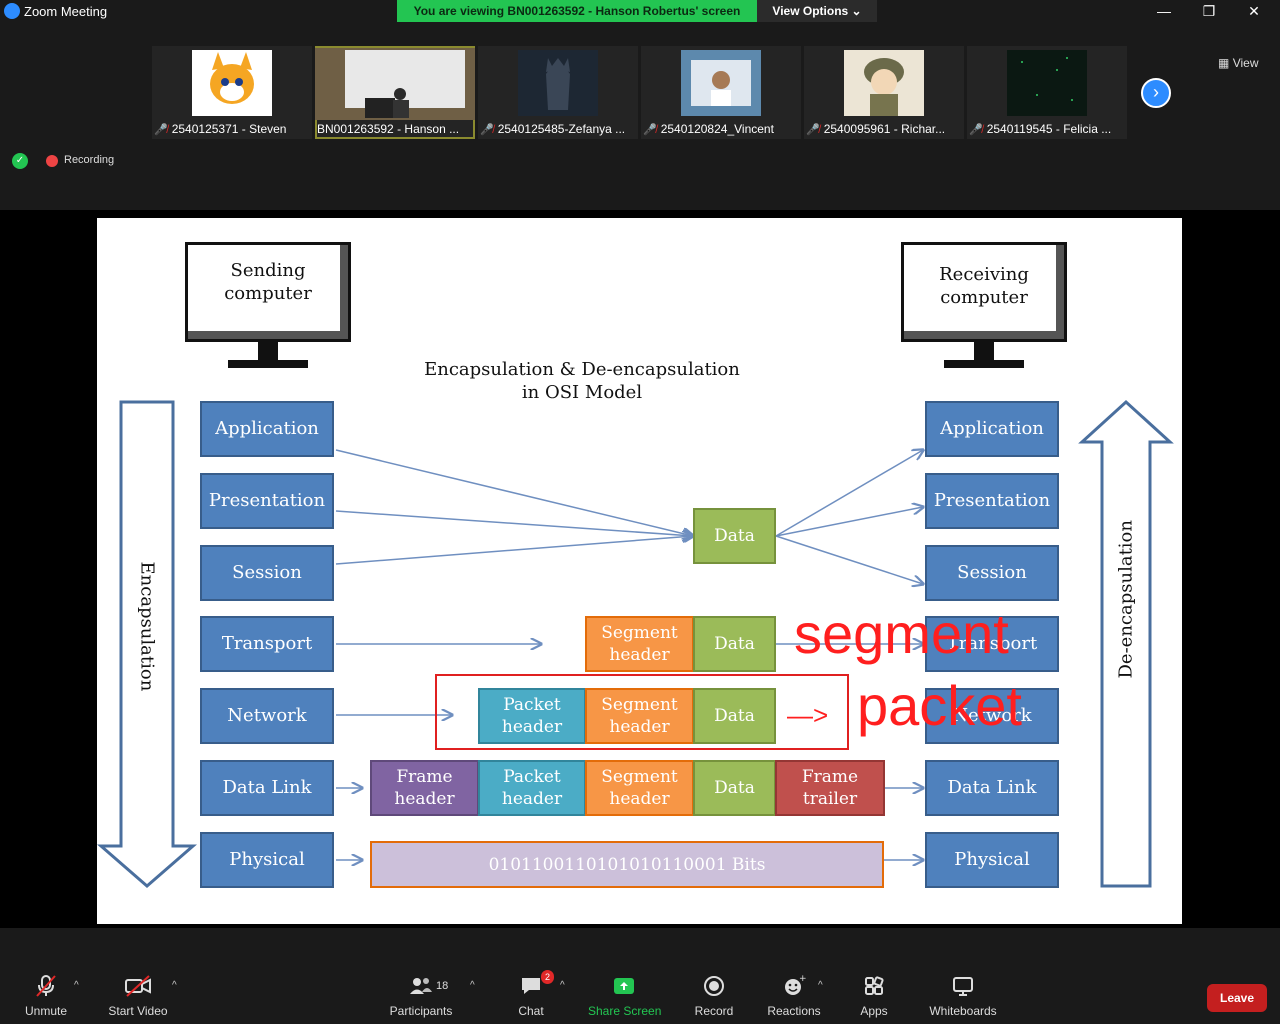  I want to click on sending-computer-monitor-icon: Sending computer, so click(268, 292).